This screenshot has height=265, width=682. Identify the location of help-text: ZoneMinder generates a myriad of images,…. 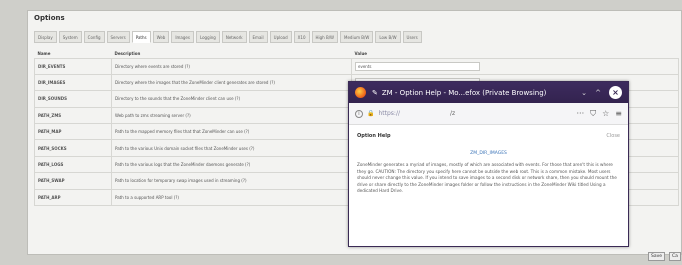
(487, 177).